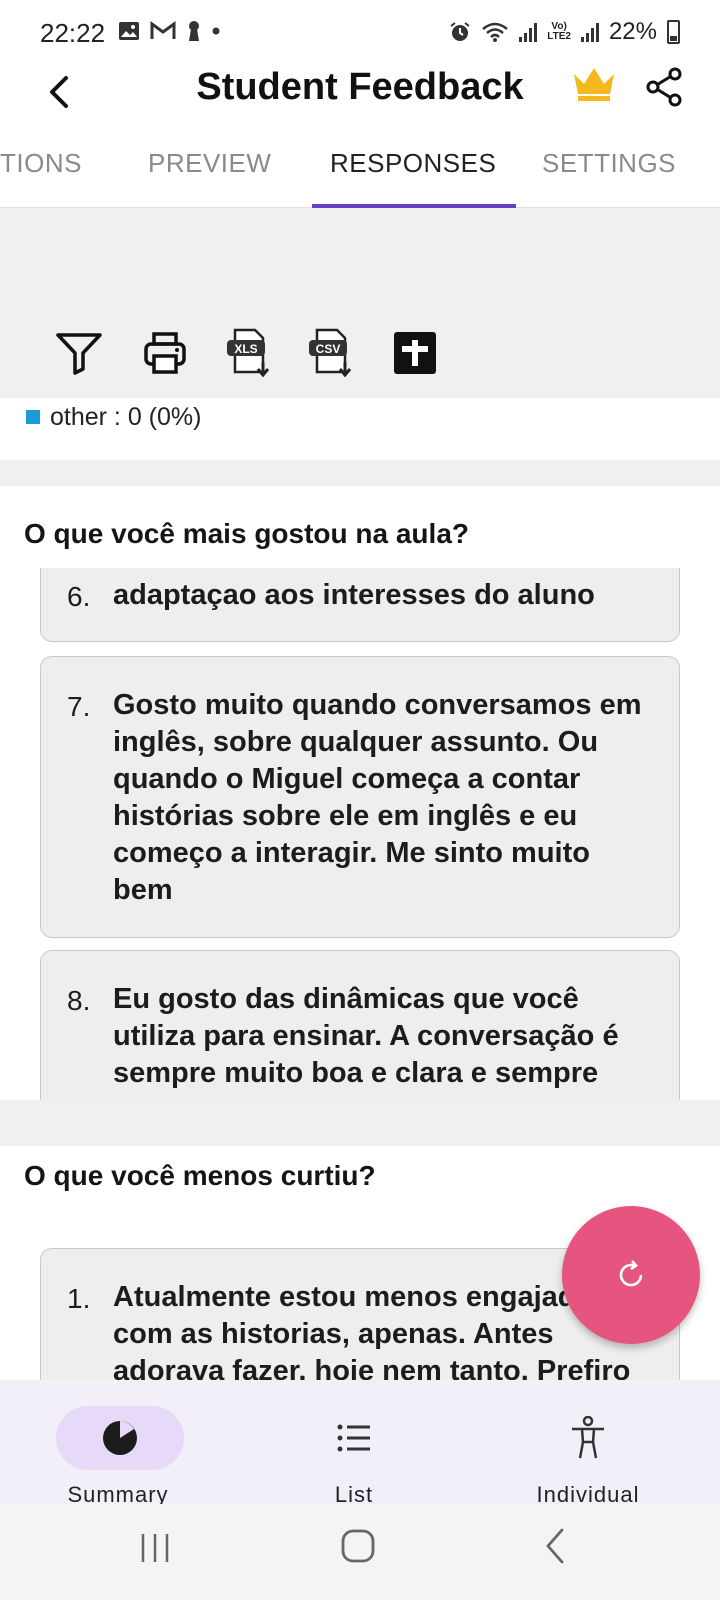  I want to click on print-icon, so click(165, 353).